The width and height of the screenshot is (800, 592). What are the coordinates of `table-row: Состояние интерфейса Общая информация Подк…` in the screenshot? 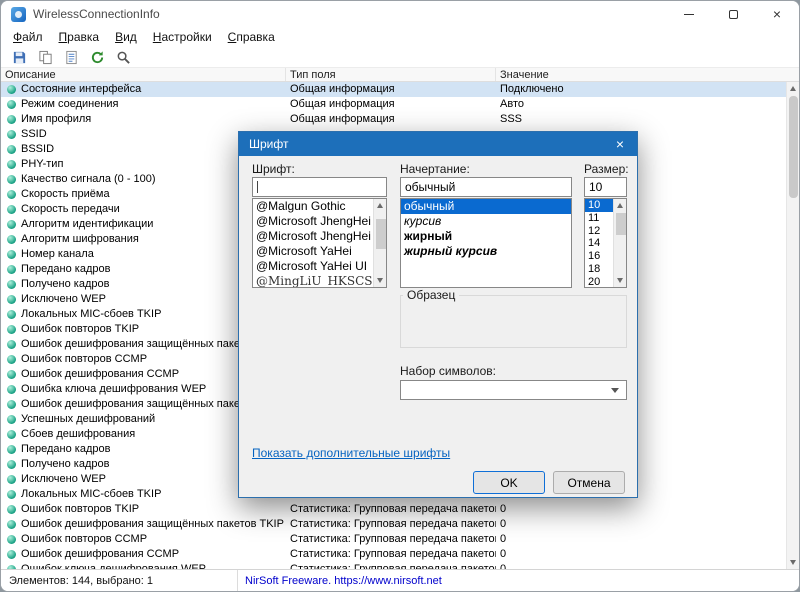 It's located at (393, 89).